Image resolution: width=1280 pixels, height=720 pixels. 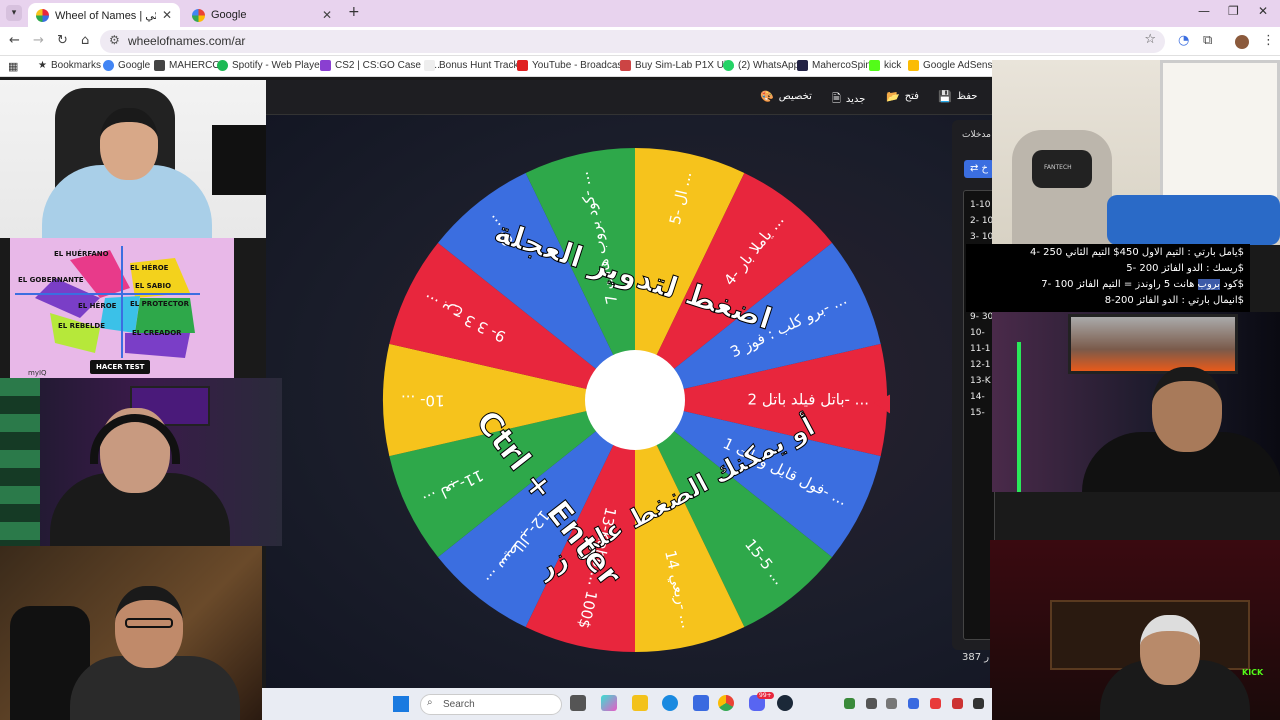 What do you see at coordinates (980, 365) in the screenshot?
I see `entry-line: 12-1` at bounding box center [980, 365].